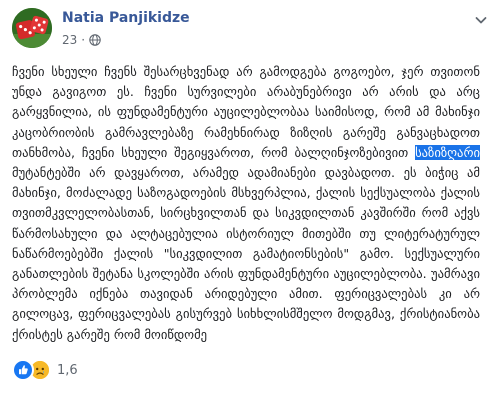  What do you see at coordinates (447, 152) in the screenshot?
I see `selected-text-highlight: საზიზღარი` at bounding box center [447, 152].